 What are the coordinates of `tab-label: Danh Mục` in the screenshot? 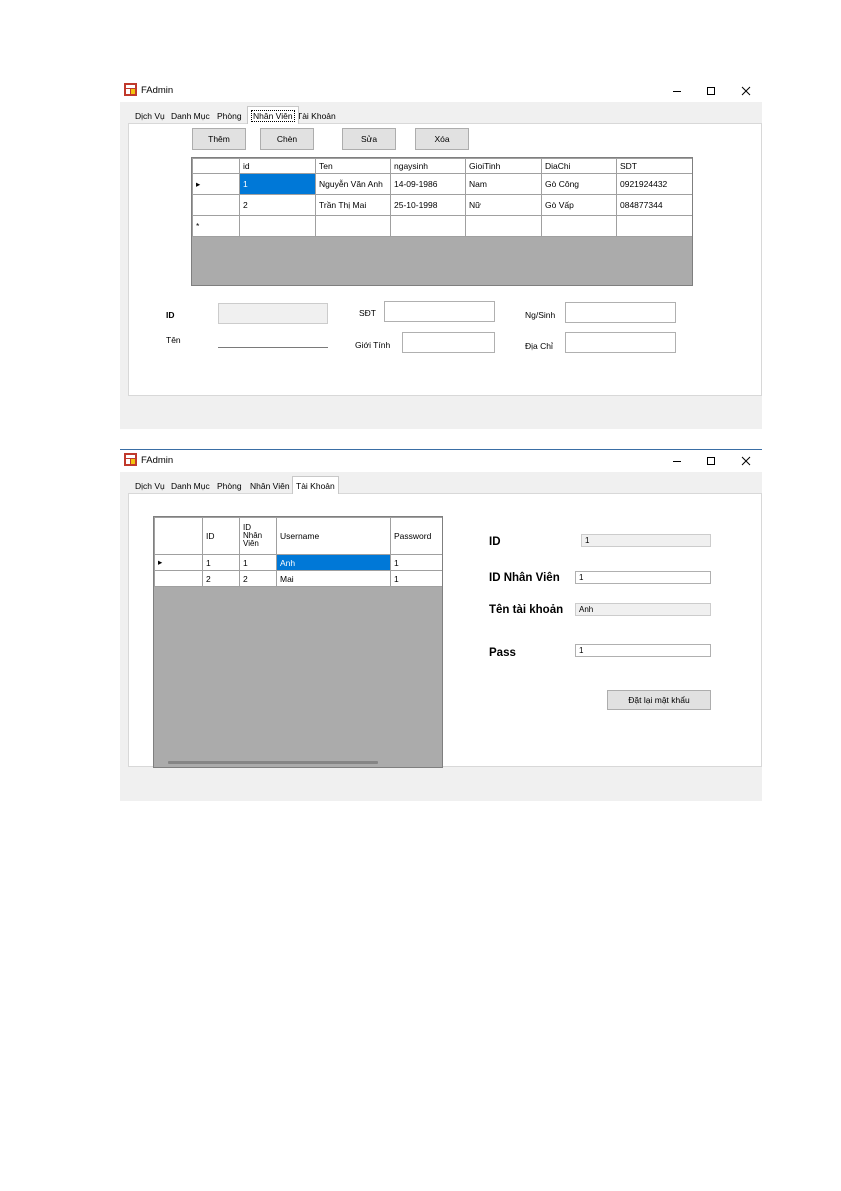 It's located at (190, 486).